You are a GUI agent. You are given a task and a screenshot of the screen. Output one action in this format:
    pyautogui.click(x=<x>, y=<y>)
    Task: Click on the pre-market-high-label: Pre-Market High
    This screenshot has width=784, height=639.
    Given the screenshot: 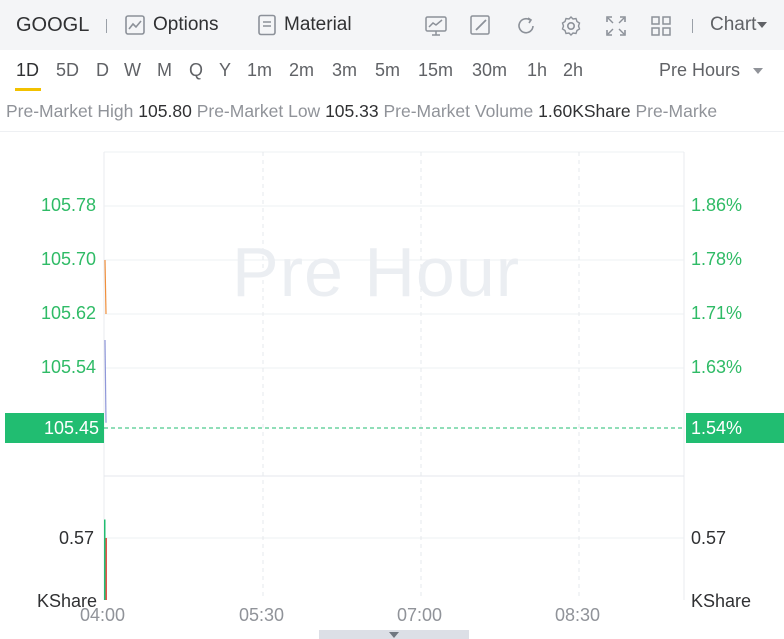 What is the action you would take?
    pyautogui.click(x=70, y=111)
    